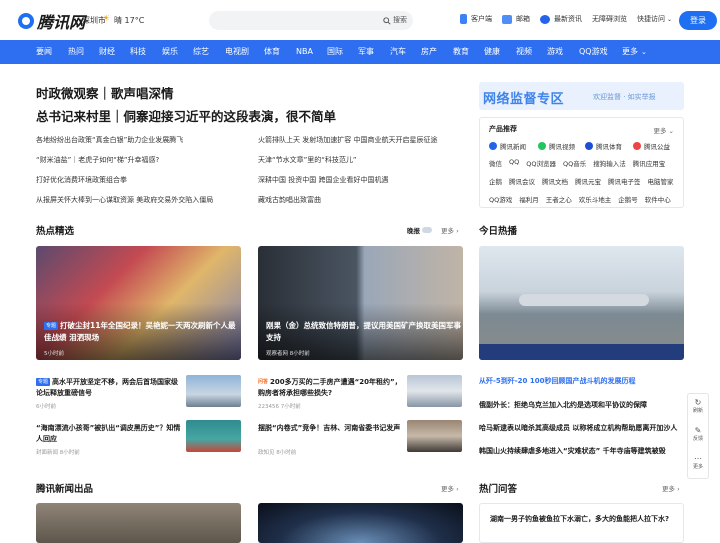 The width and height of the screenshot is (720, 543). Describe the element at coordinates (516, 19) in the screenshot. I see `mail-link: 邮箱` at that location.